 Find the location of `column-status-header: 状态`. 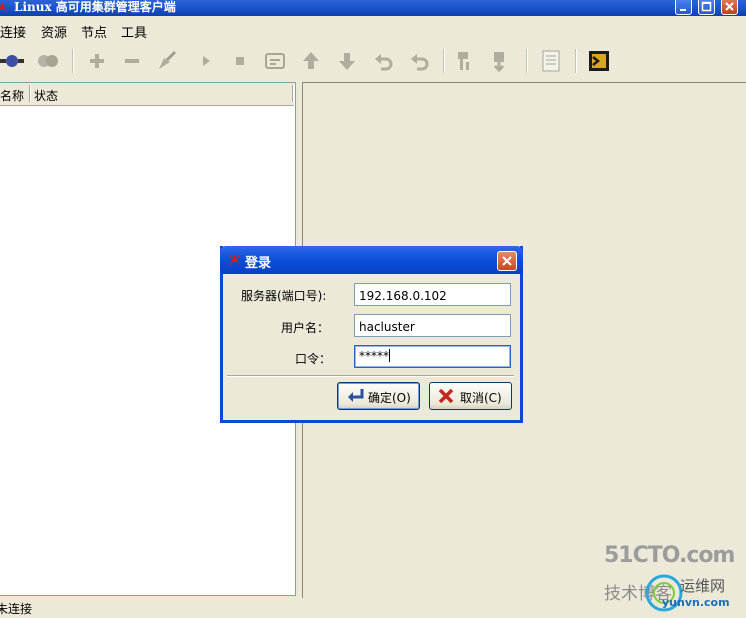

column-status-header: 状态 is located at coordinates (46, 95).